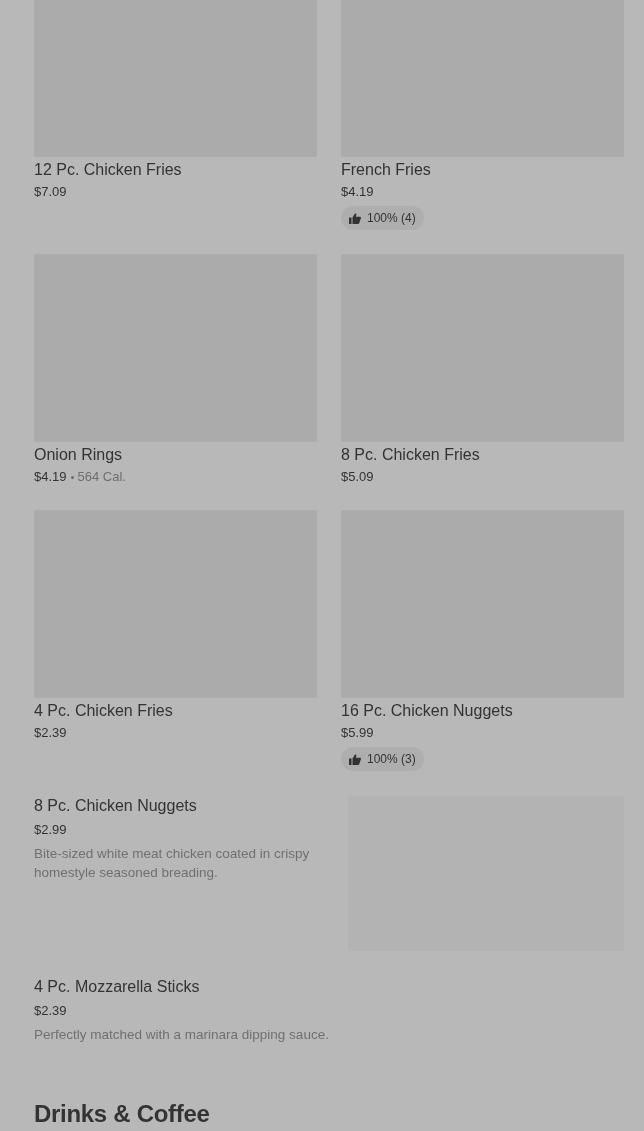 The width and height of the screenshot is (644, 1131). I want to click on item-name: 8 Pc. Chicken Fries, so click(411, 455).